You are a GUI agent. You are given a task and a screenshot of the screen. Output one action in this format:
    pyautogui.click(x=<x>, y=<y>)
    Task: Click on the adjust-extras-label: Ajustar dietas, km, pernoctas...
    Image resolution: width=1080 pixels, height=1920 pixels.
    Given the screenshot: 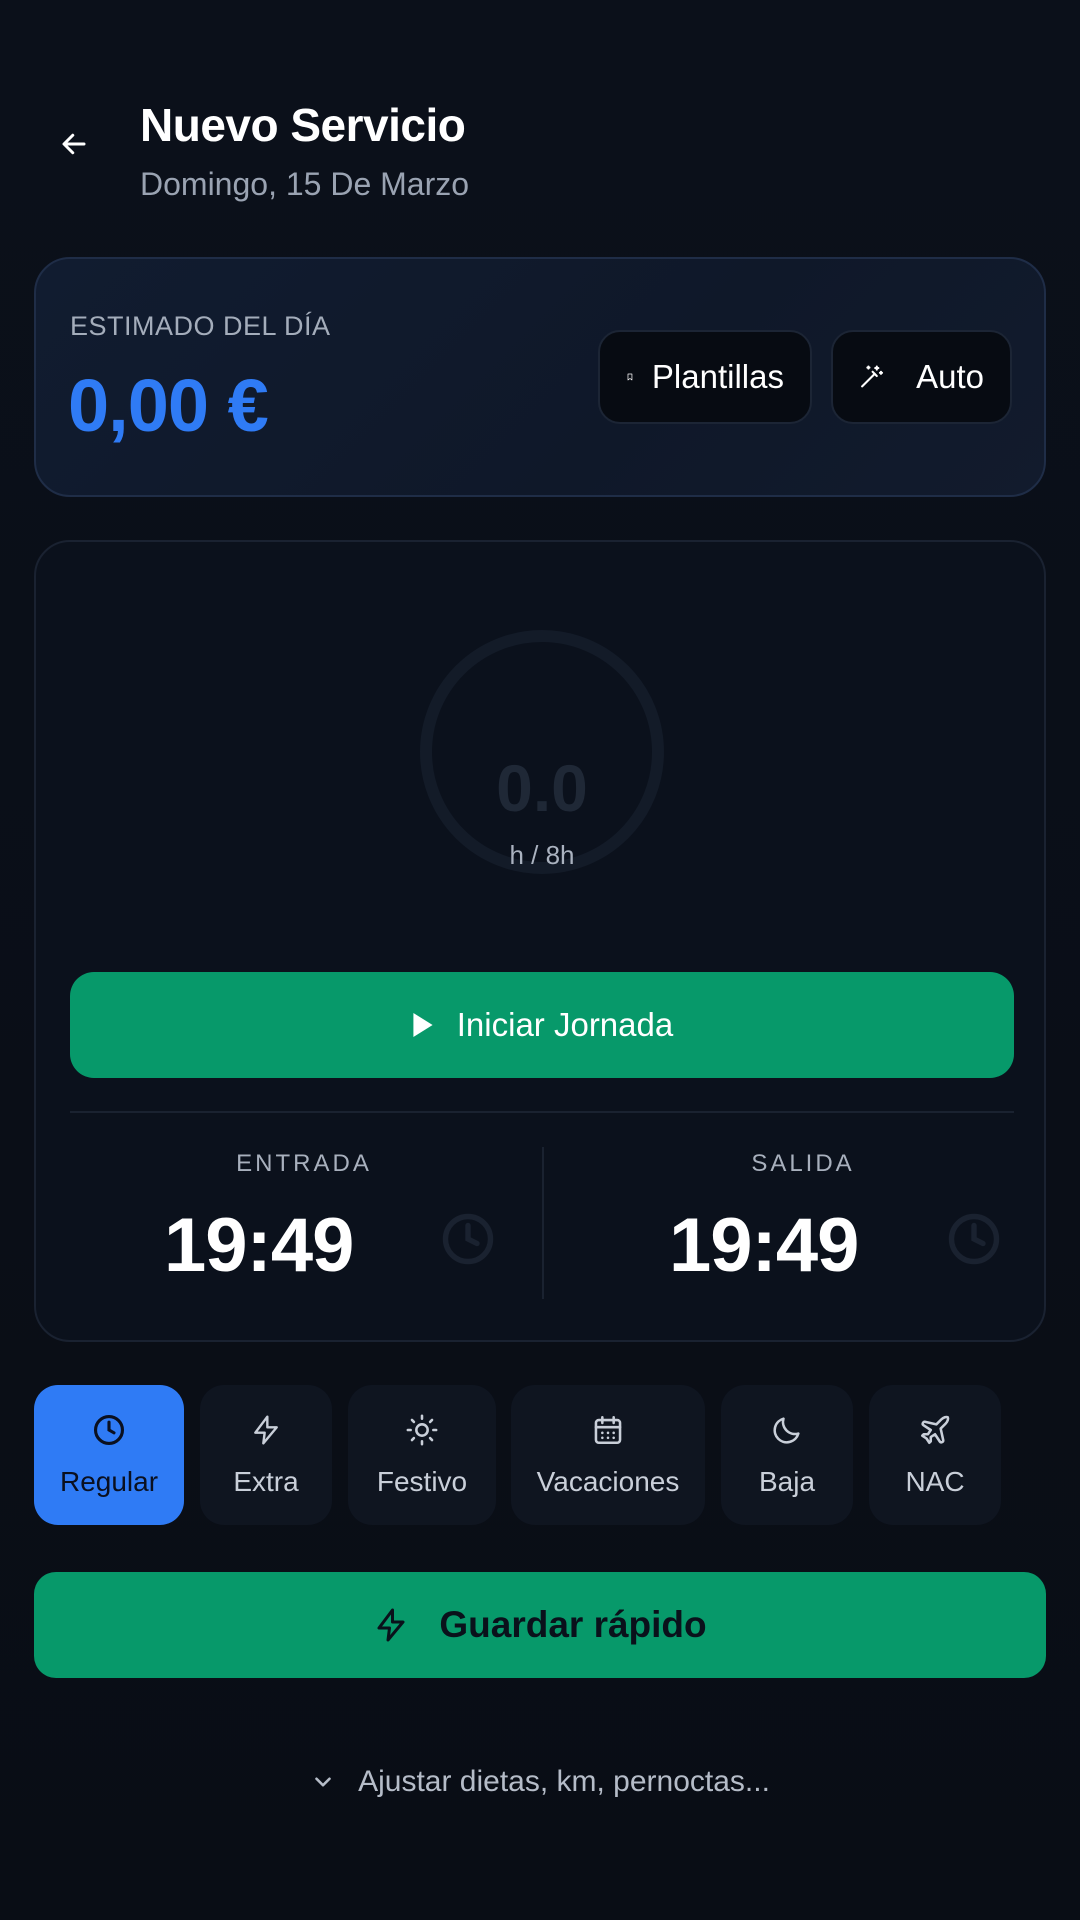 What is the action you would take?
    pyautogui.click(x=564, y=1781)
    